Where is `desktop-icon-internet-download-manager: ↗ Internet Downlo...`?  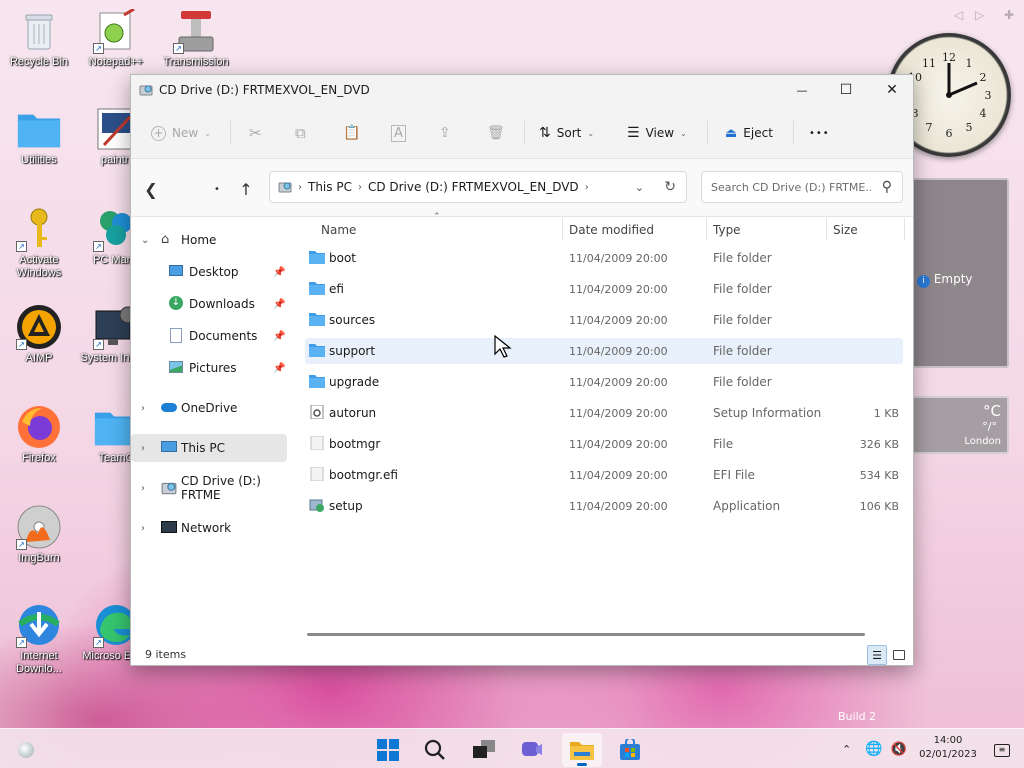 desktop-icon-internet-download-manager: ↗ Internet Downlo... is located at coordinates (39, 639).